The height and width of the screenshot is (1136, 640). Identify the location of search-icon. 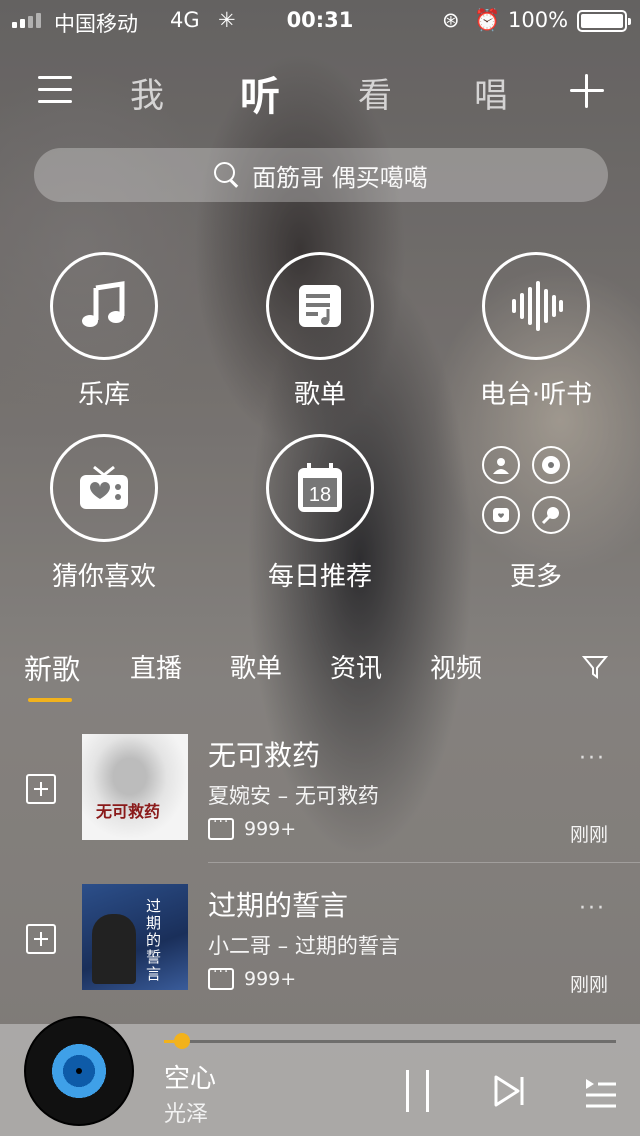
(227, 175).